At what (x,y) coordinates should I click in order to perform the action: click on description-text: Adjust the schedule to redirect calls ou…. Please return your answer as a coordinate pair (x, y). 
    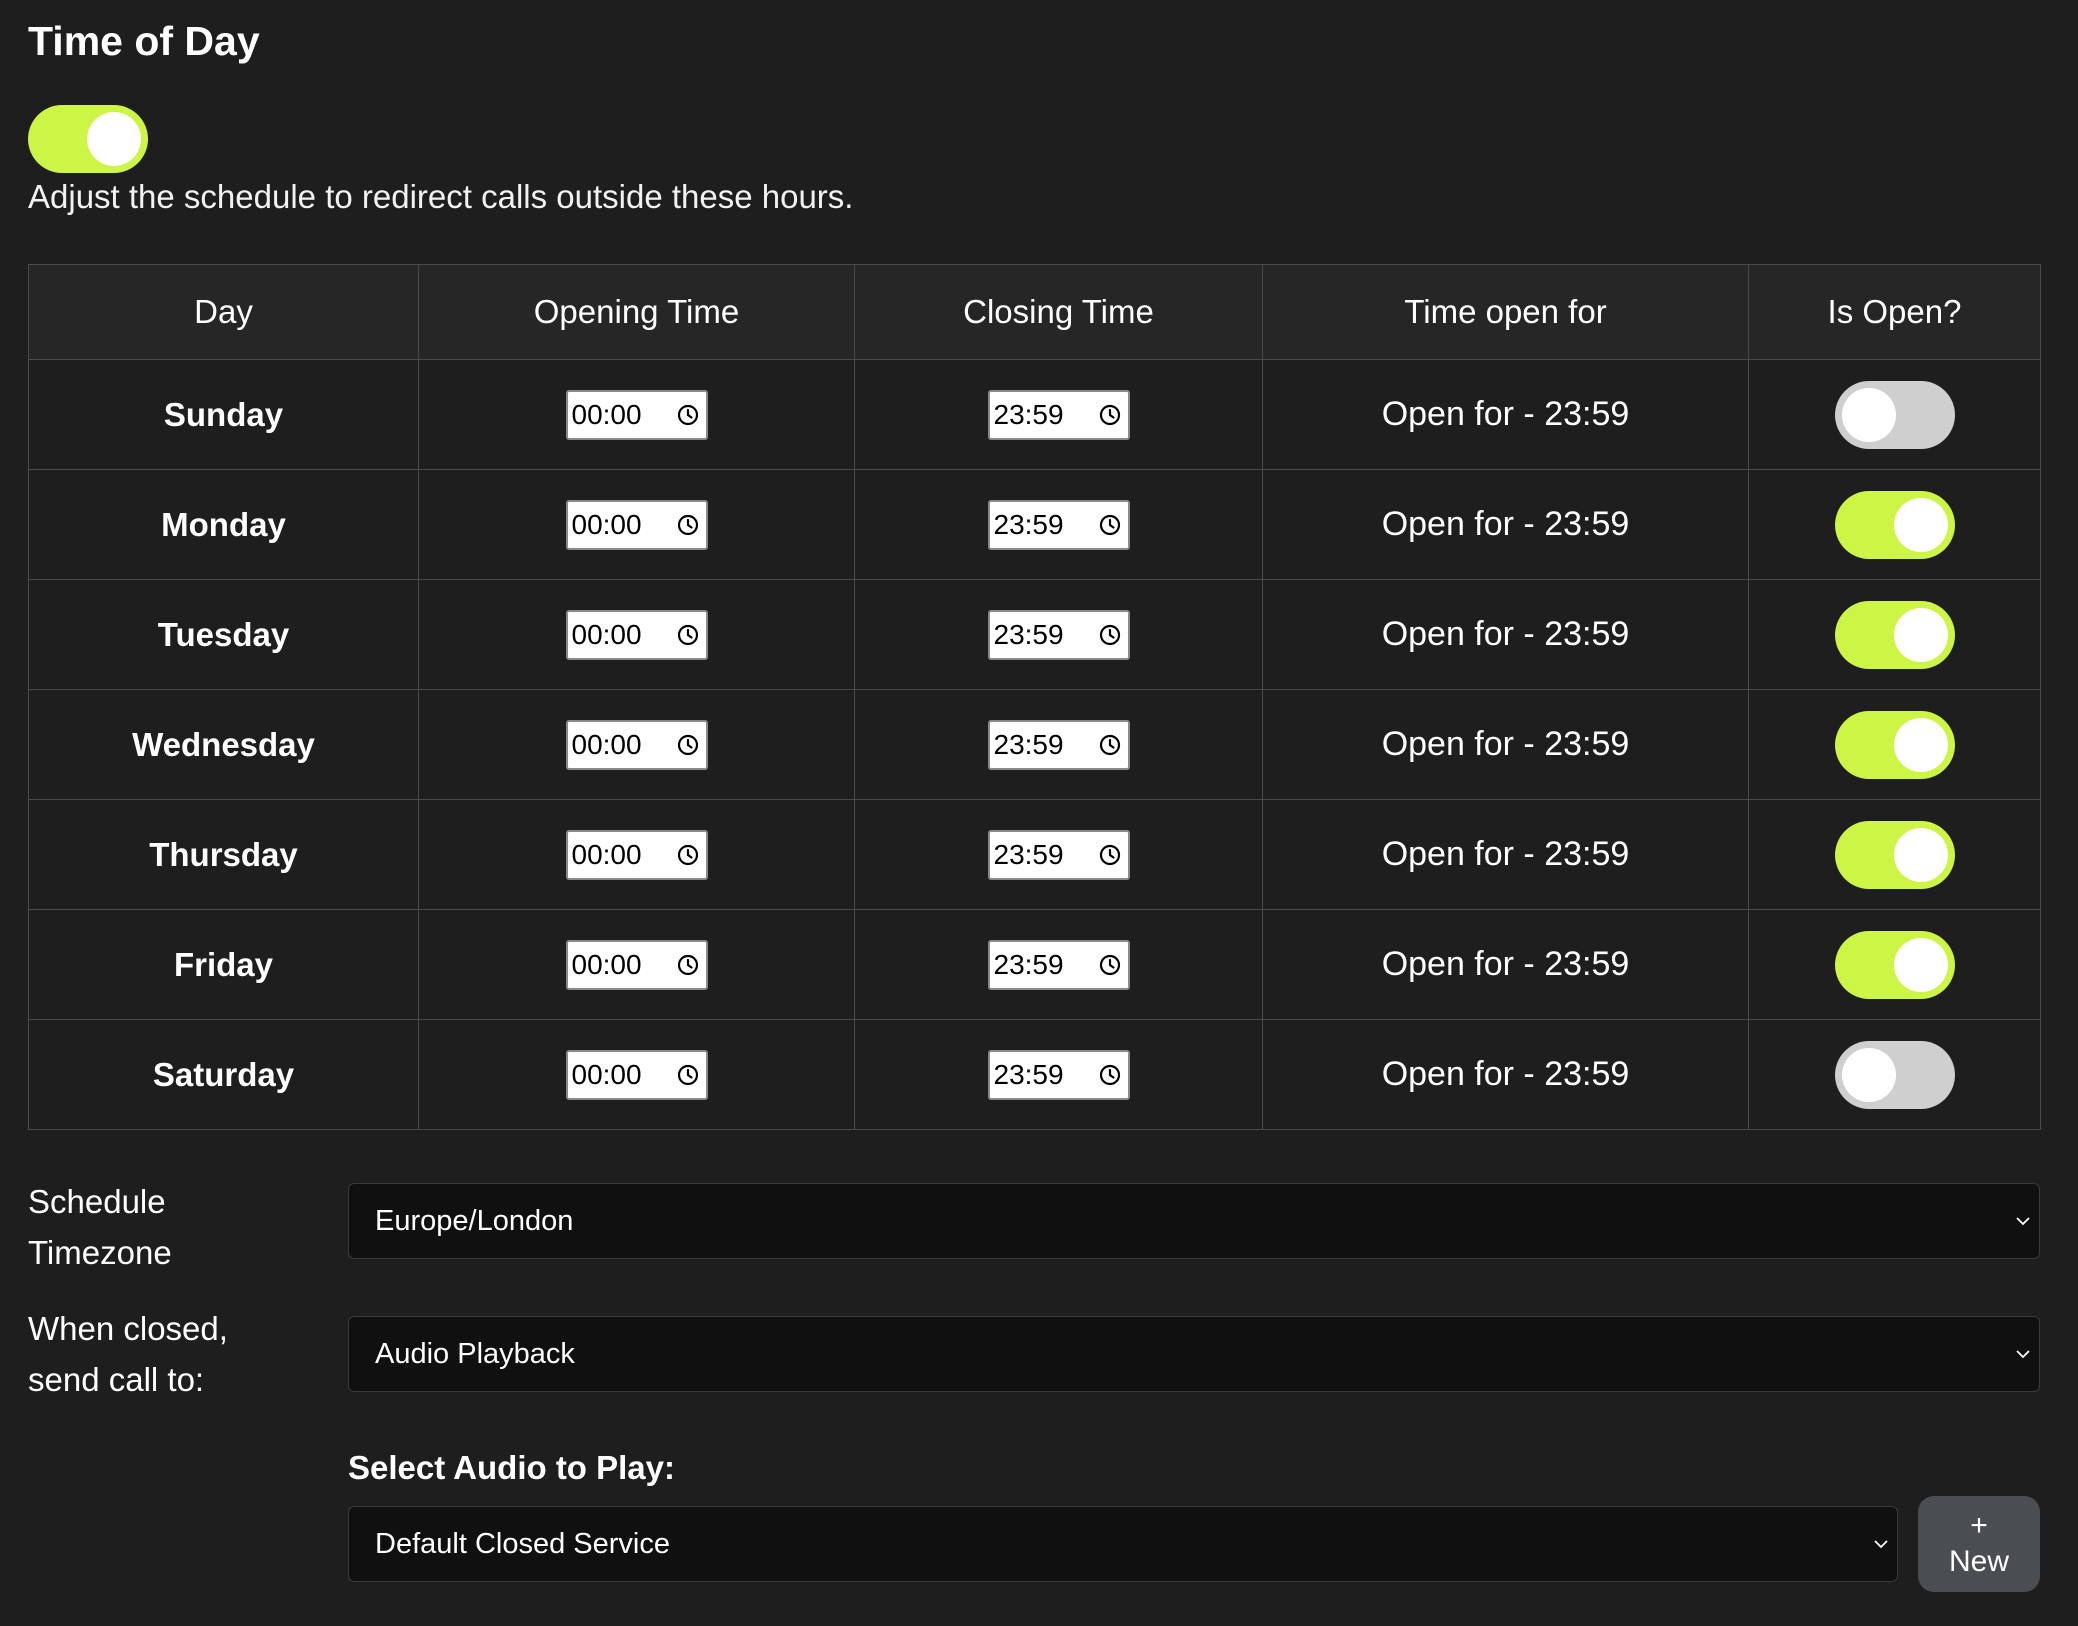
    Looking at the image, I should click on (441, 196).